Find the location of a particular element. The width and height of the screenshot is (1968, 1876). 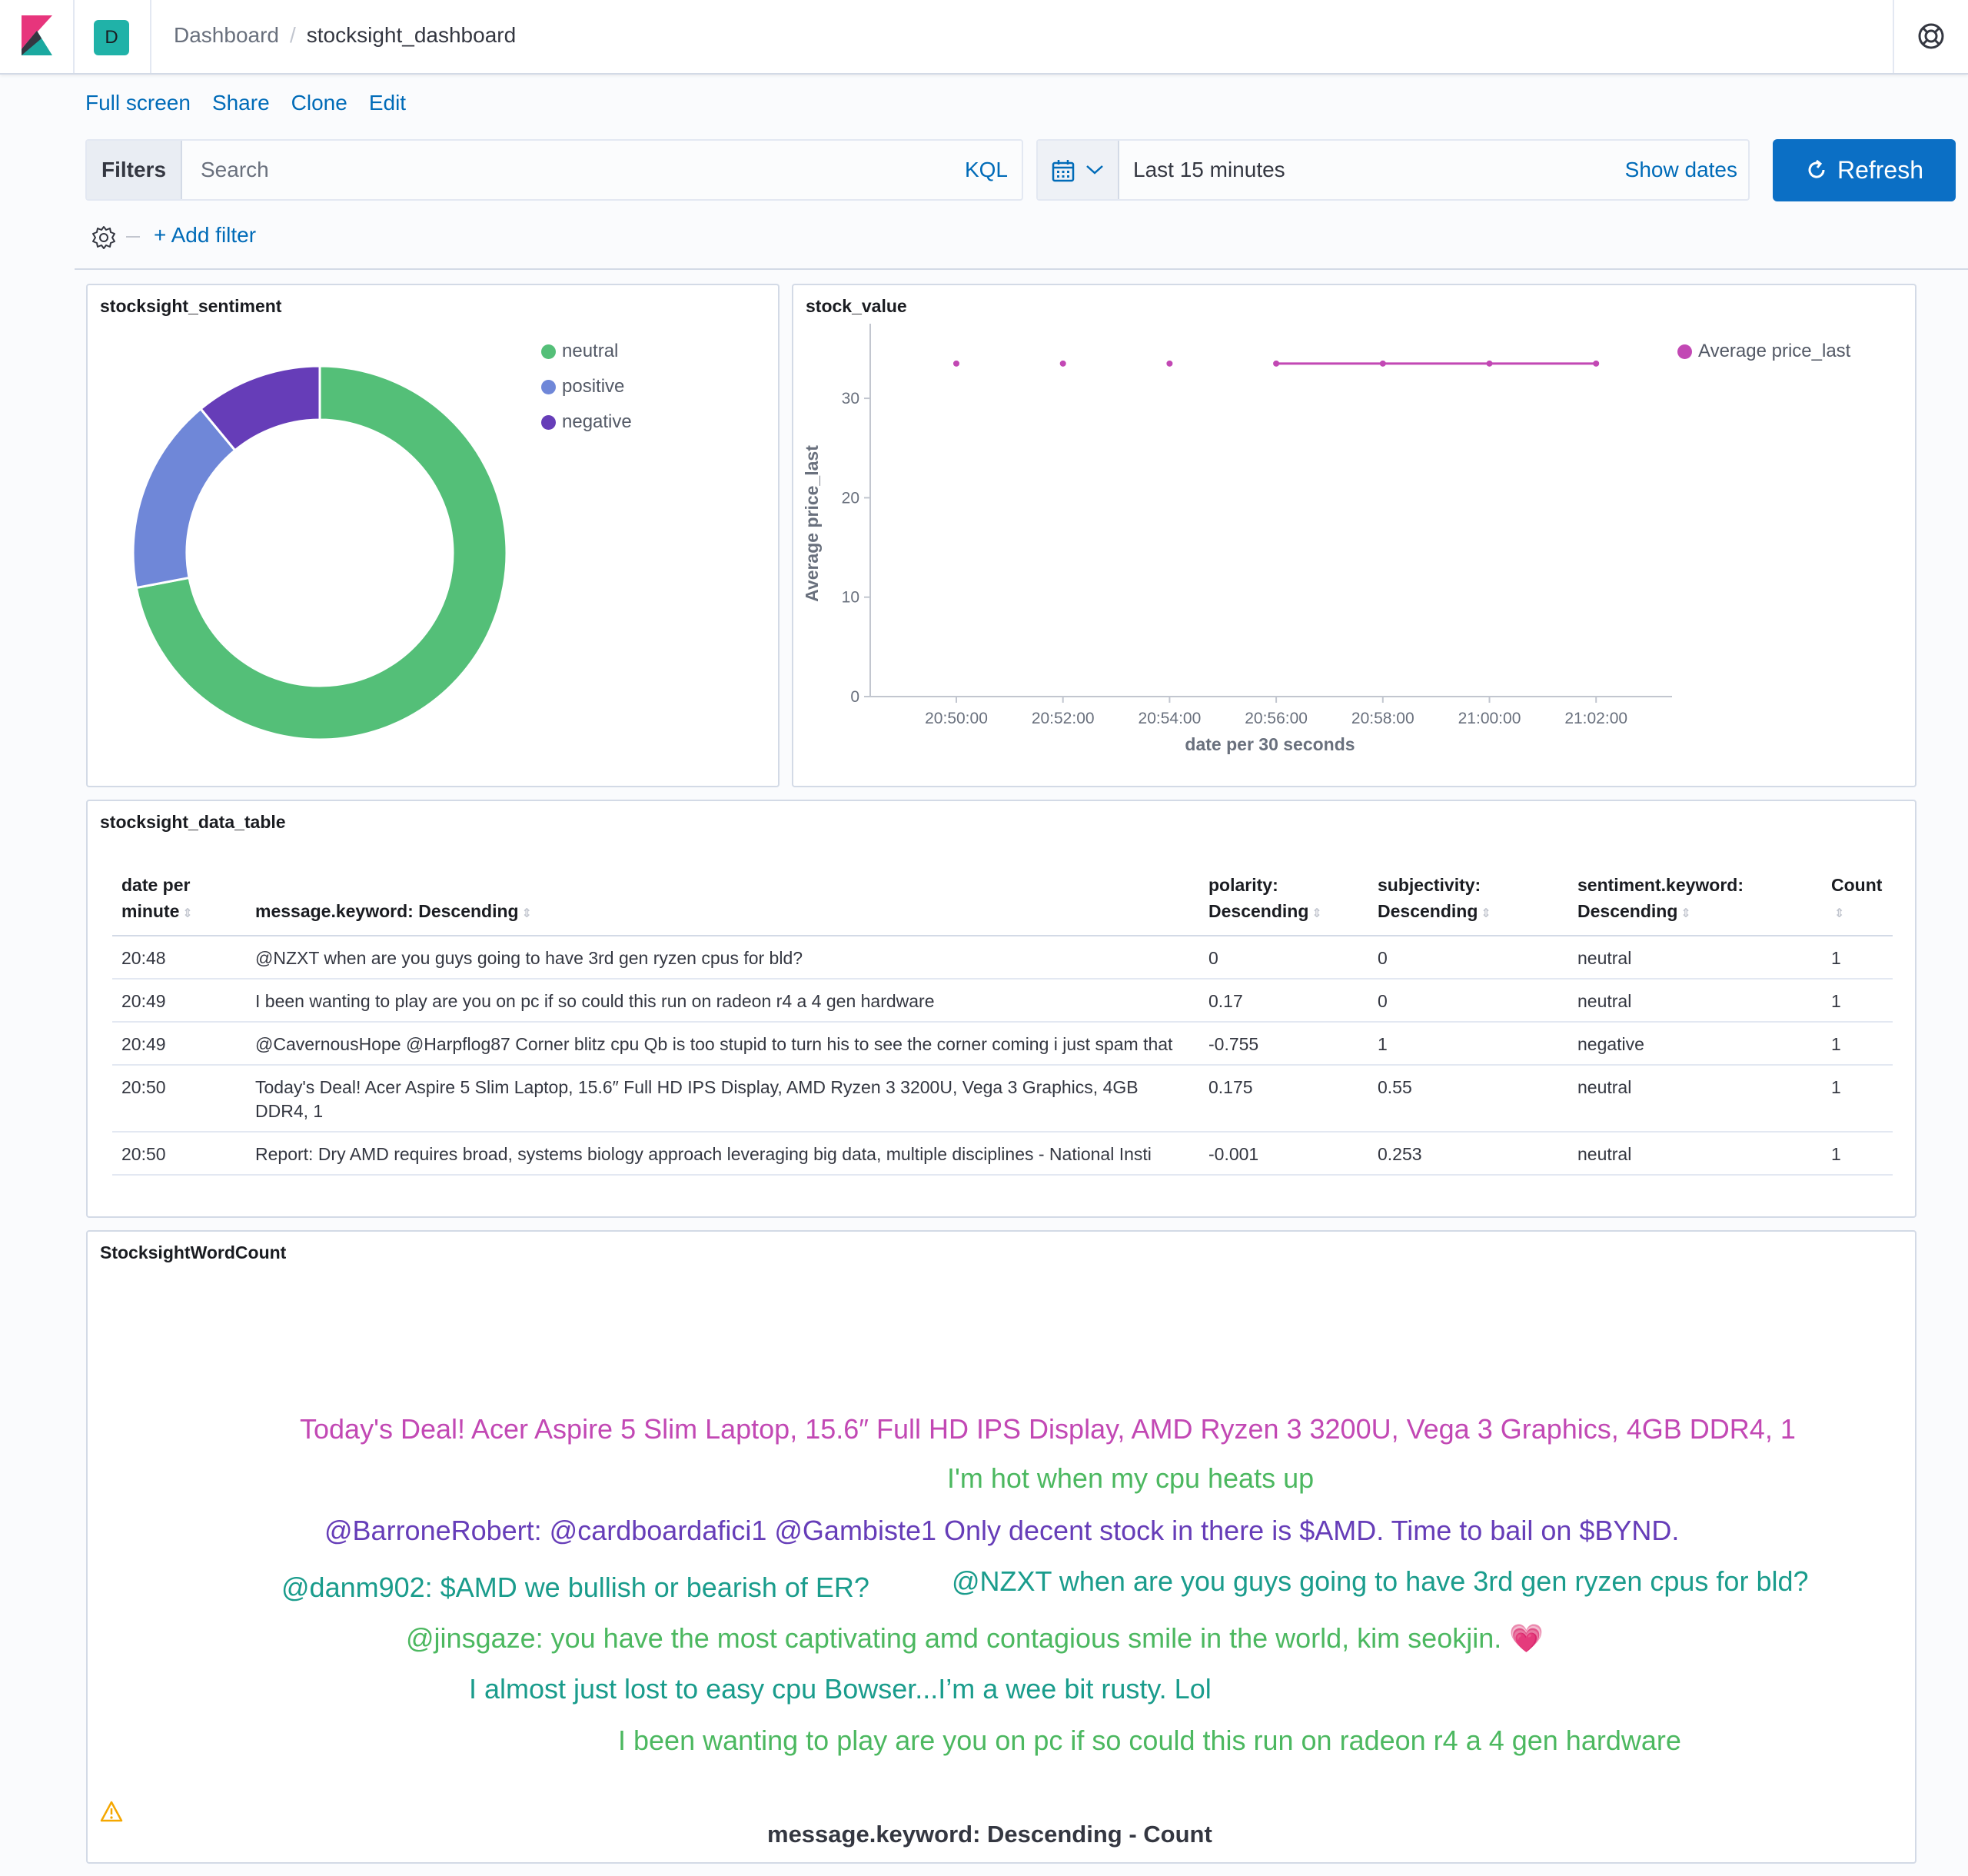

table-cell: -0.001 is located at coordinates (1283, 1154).